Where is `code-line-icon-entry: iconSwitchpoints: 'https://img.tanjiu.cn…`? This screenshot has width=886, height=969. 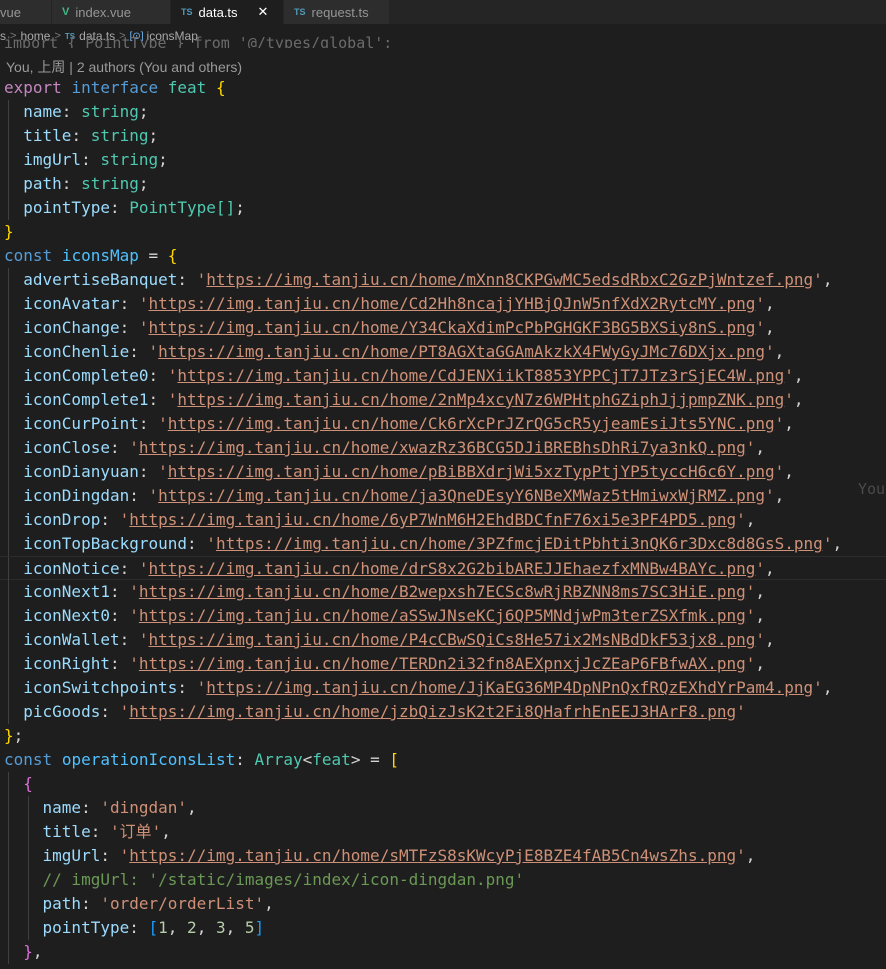 code-line-icon-entry: iconSwitchpoints: 'https://img.tanjiu.cn… is located at coordinates (443, 688).